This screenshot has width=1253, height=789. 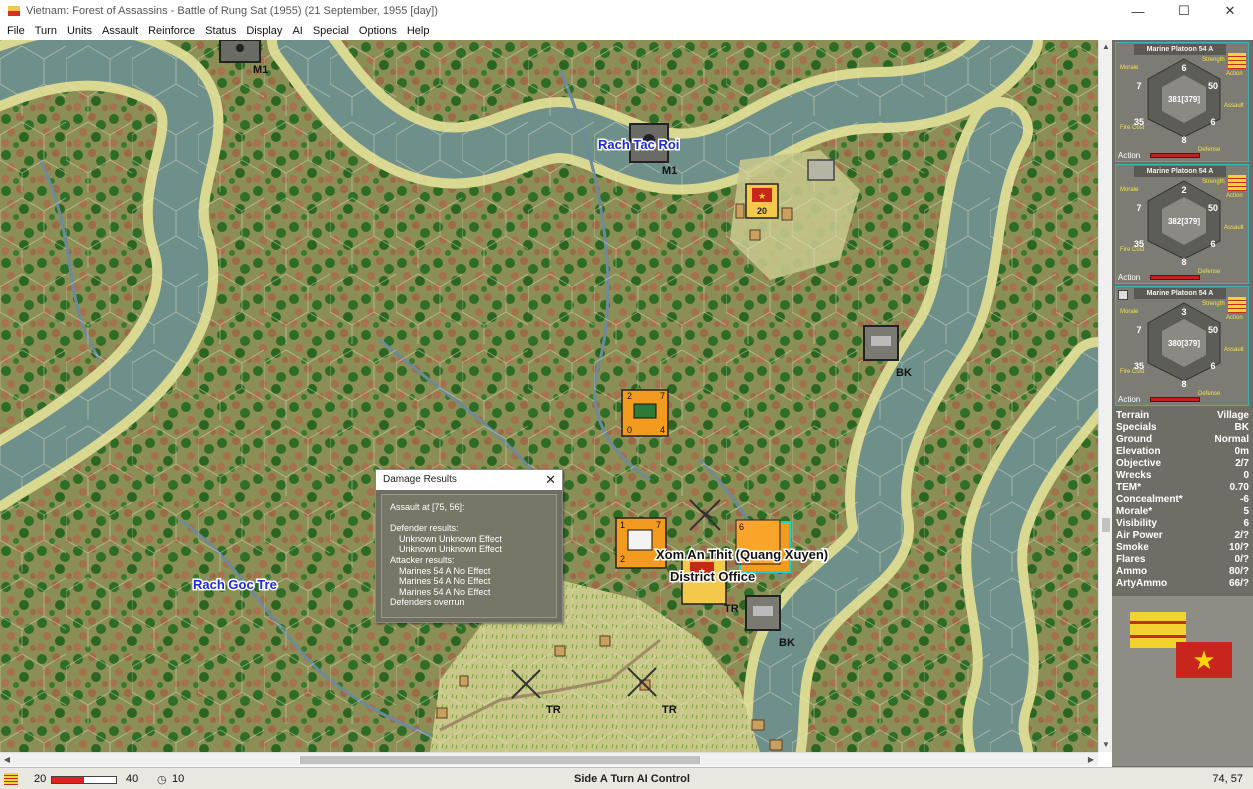 What do you see at coordinates (742, 554) in the screenshot?
I see `place-label: Xom An Thit (Quang Xuyen)` at bounding box center [742, 554].